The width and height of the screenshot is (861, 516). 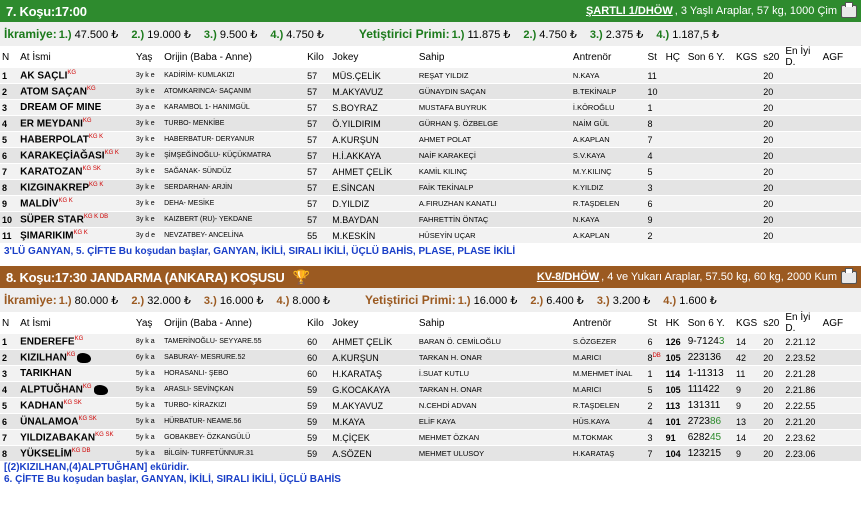 I want to click on horse-name: KADHAN, so click(x=41, y=405).